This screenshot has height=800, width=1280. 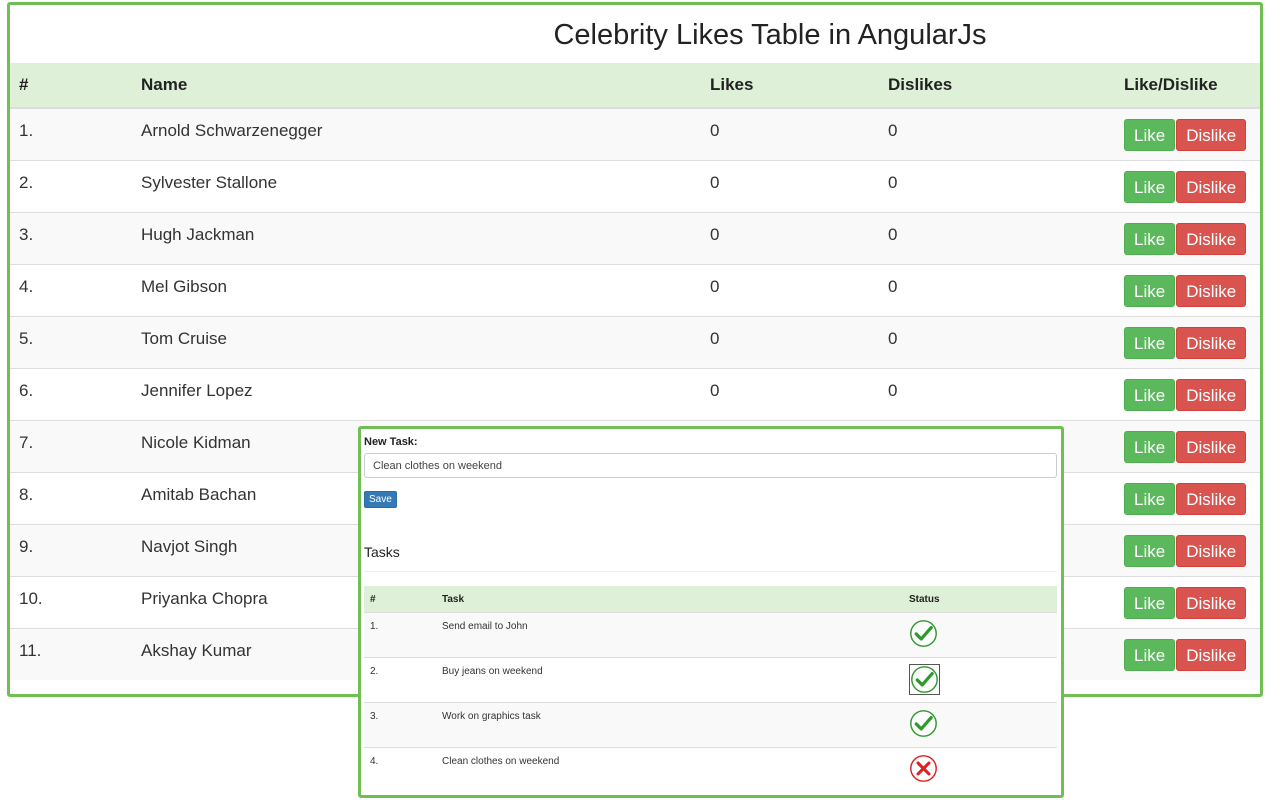 What do you see at coordinates (400, 770) in the screenshot?
I see `task-number: 4.` at bounding box center [400, 770].